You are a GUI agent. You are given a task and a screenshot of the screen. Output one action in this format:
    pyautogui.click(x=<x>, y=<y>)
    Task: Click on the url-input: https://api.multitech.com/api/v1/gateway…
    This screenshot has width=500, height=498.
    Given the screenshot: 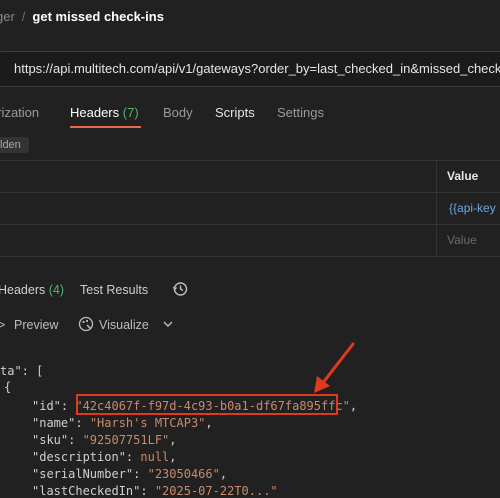 What is the action you would take?
    pyautogui.click(x=250, y=69)
    